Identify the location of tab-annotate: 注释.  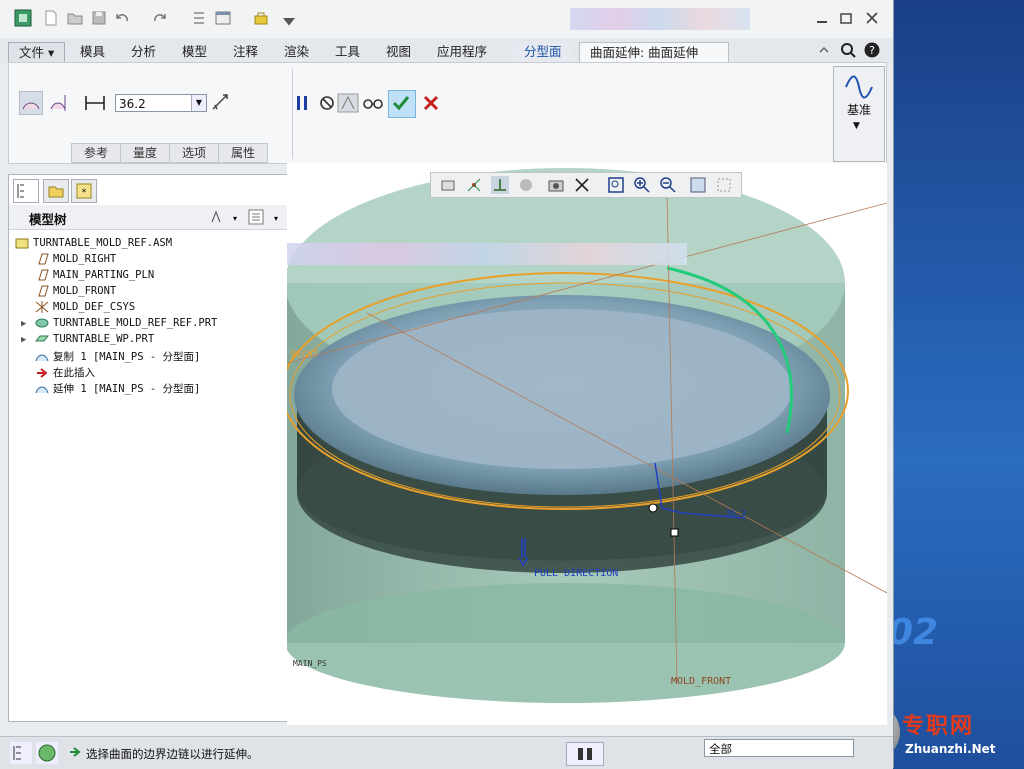
(245, 52).